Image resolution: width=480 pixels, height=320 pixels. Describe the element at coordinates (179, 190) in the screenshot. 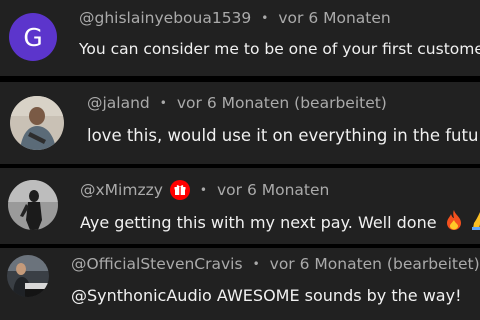

I see `gift-badge-icon` at that location.